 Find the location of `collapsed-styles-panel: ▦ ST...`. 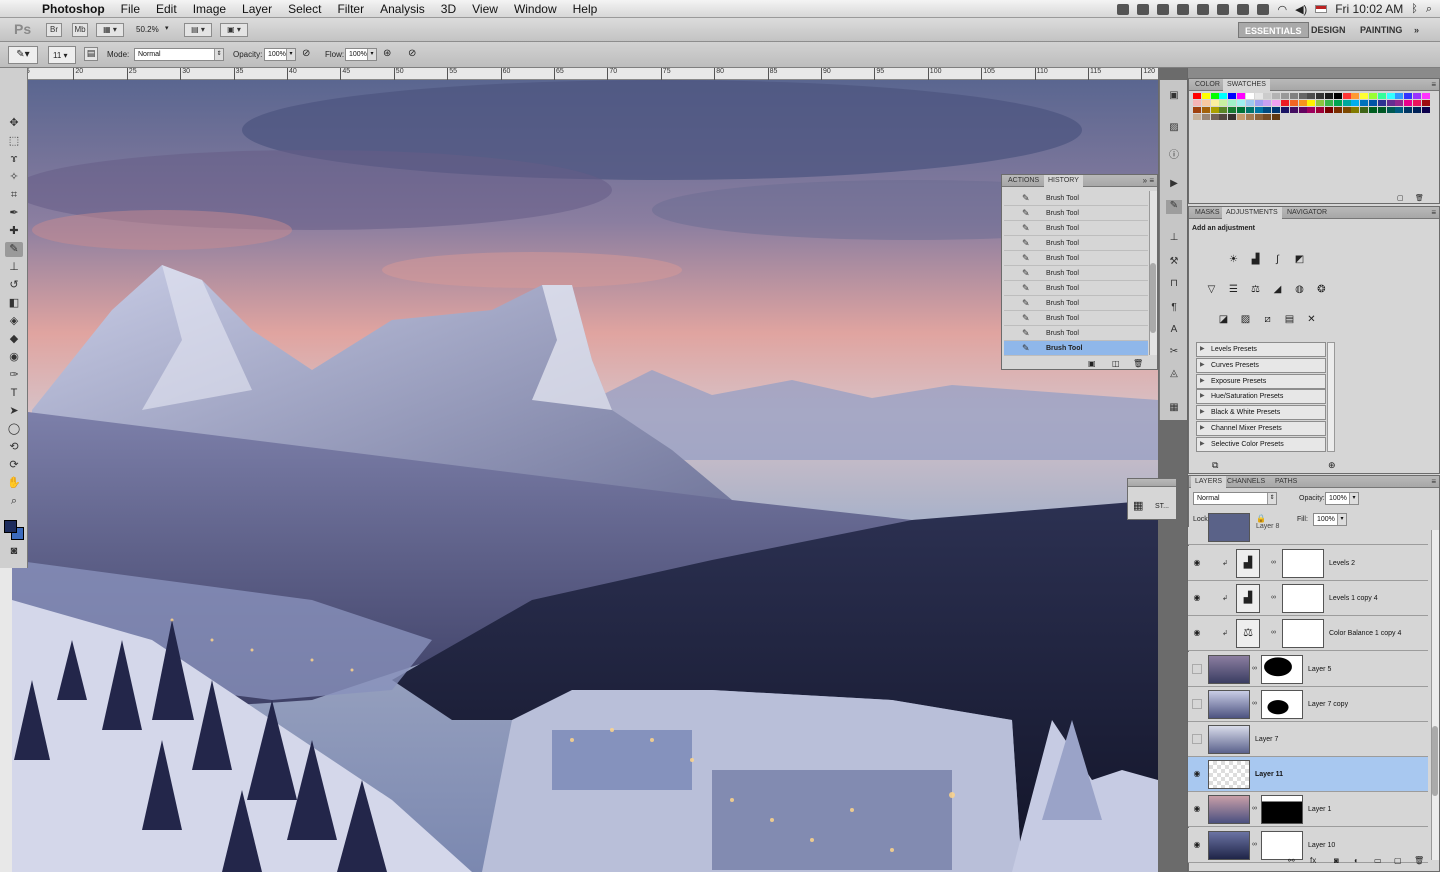

collapsed-styles-panel: ▦ ST... is located at coordinates (1152, 499).